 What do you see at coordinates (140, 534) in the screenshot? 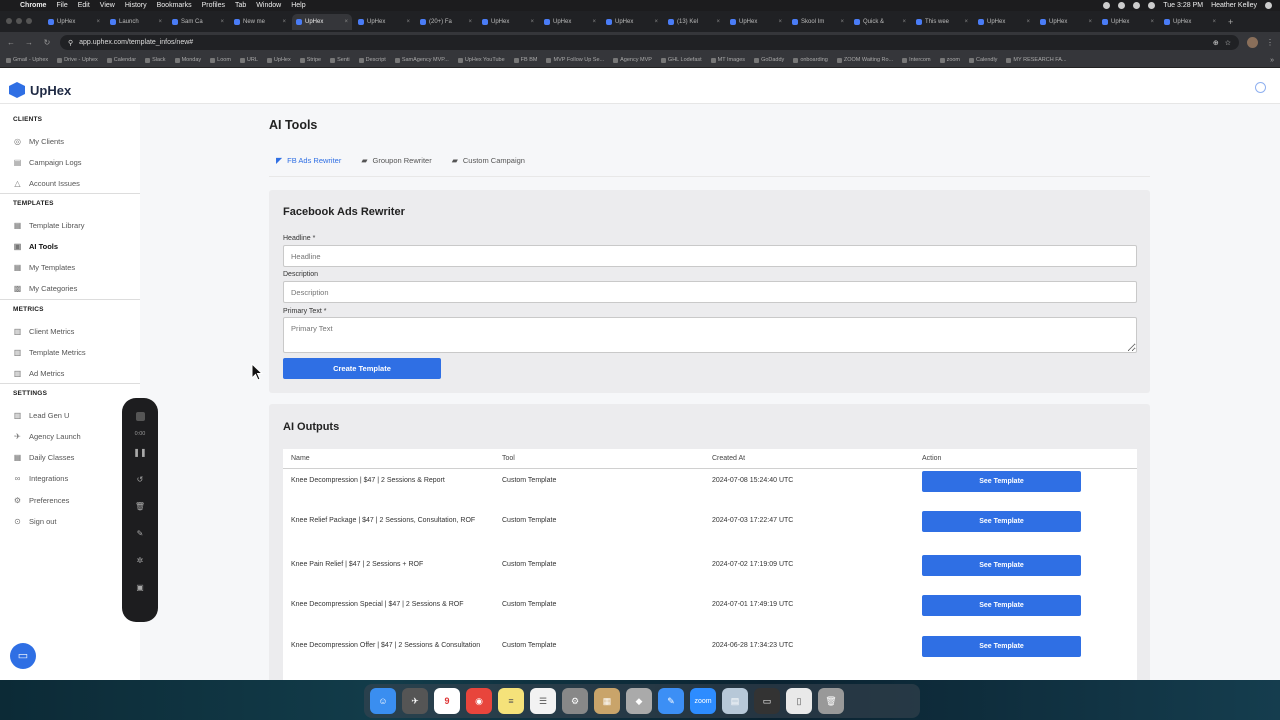
I see `pen-icon: ✎` at bounding box center [140, 534].